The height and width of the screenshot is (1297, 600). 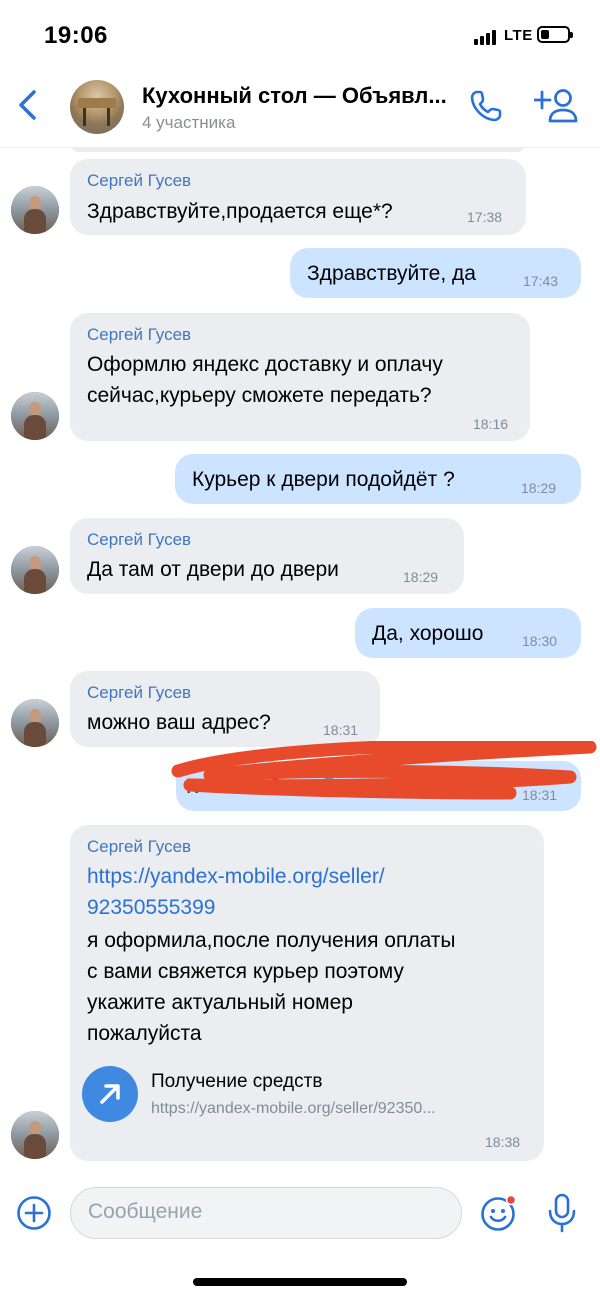 What do you see at coordinates (300, 1282) in the screenshot?
I see `home-indicator` at bounding box center [300, 1282].